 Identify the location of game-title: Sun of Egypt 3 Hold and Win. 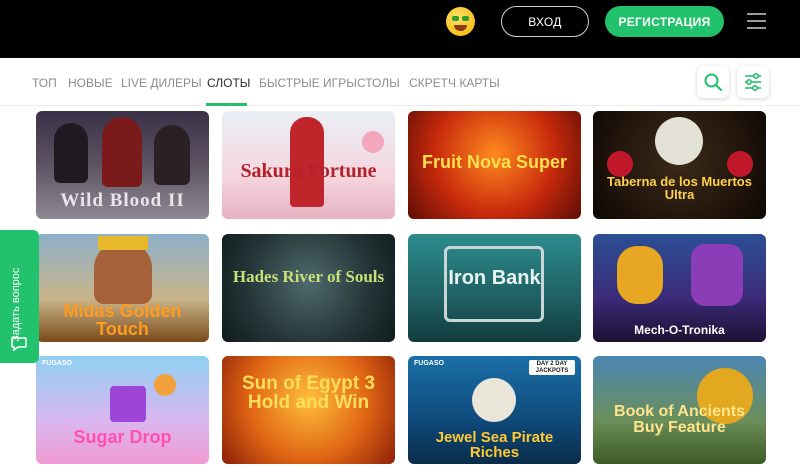
(308, 393).